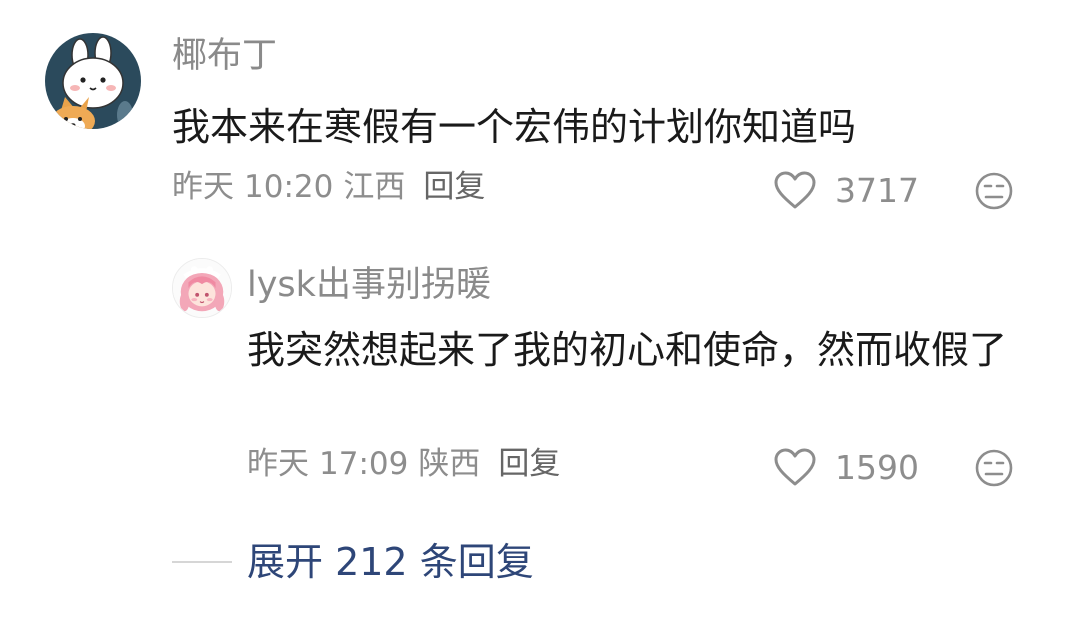 This screenshot has width=1078, height=623. I want to click on reply-like-count: 1590, so click(877, 467).